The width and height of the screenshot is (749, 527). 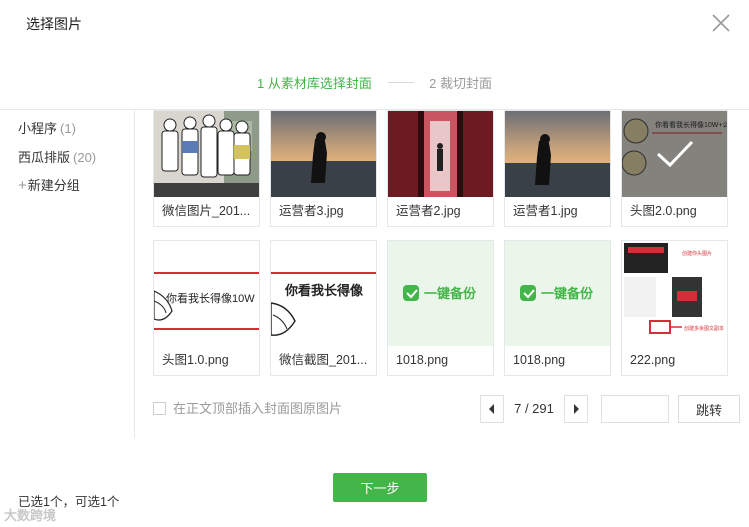 I want to click on sidebar-item-label: 西瓜排版, so click(x=44, y=157).